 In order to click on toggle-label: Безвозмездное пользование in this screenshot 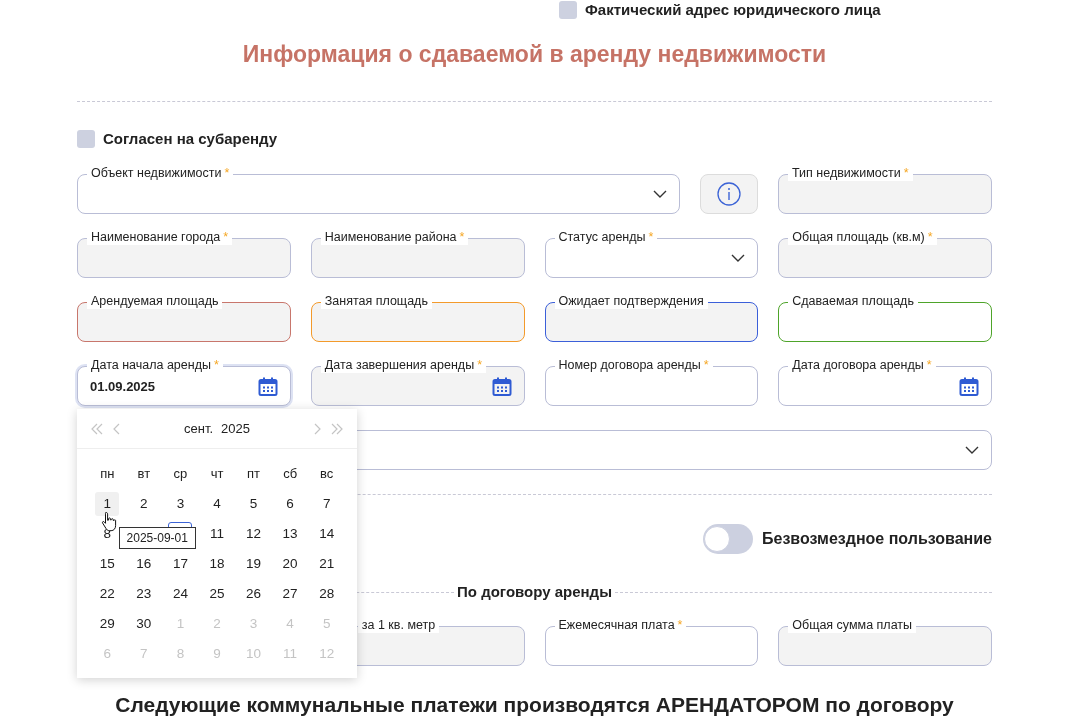, I will do `click(877, 539)`.